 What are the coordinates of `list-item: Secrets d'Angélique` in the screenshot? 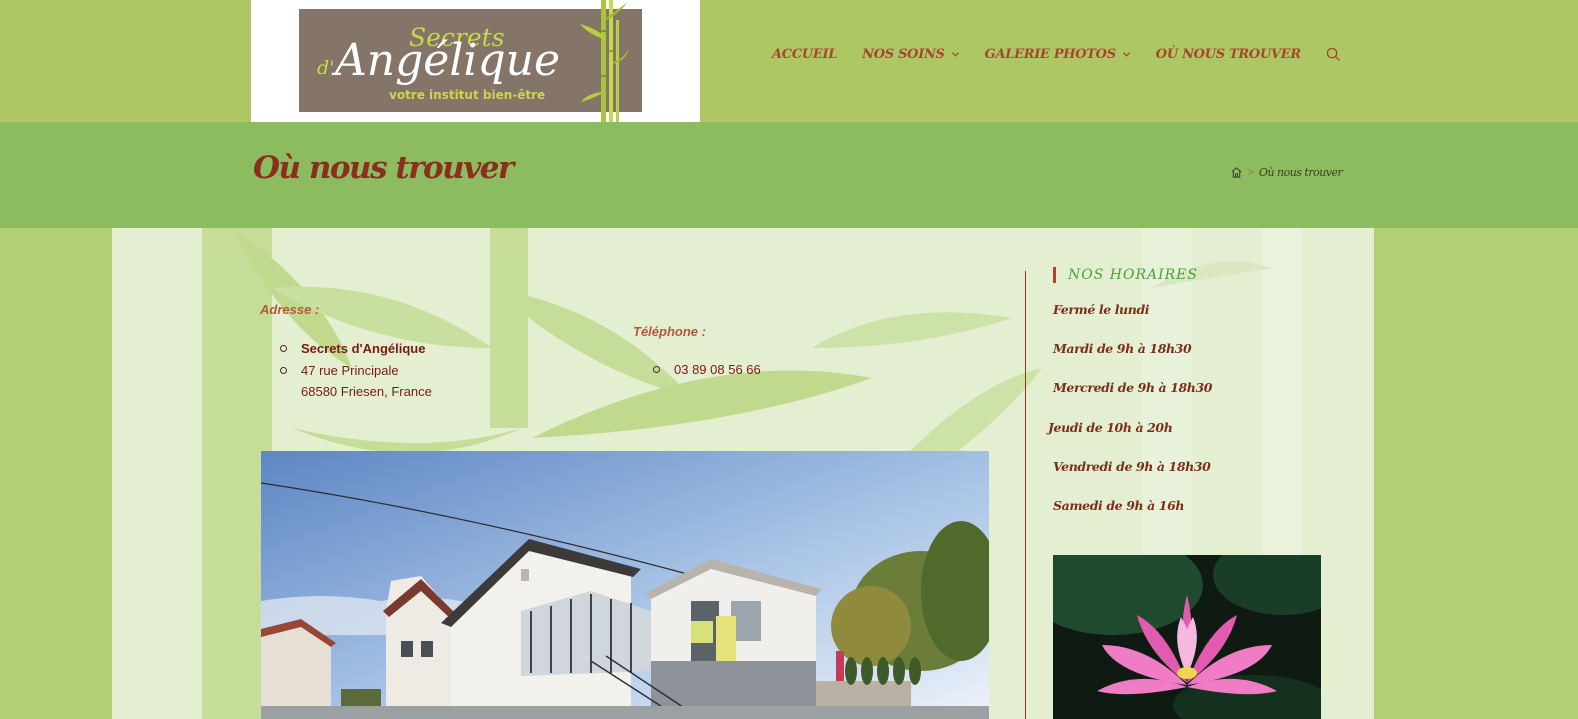 It's located at (356, 349).